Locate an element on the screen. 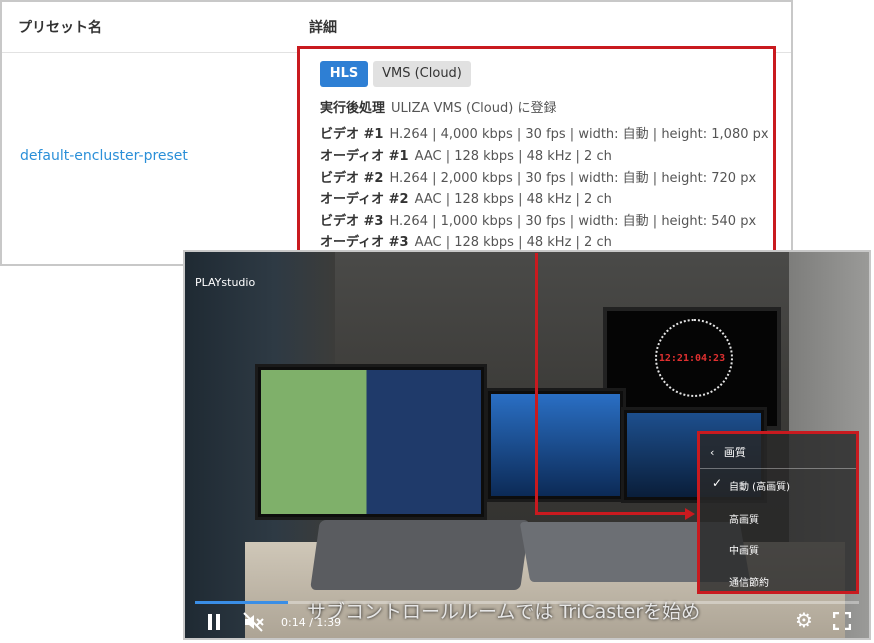  menu-divider is located at coordinates (778, 468).